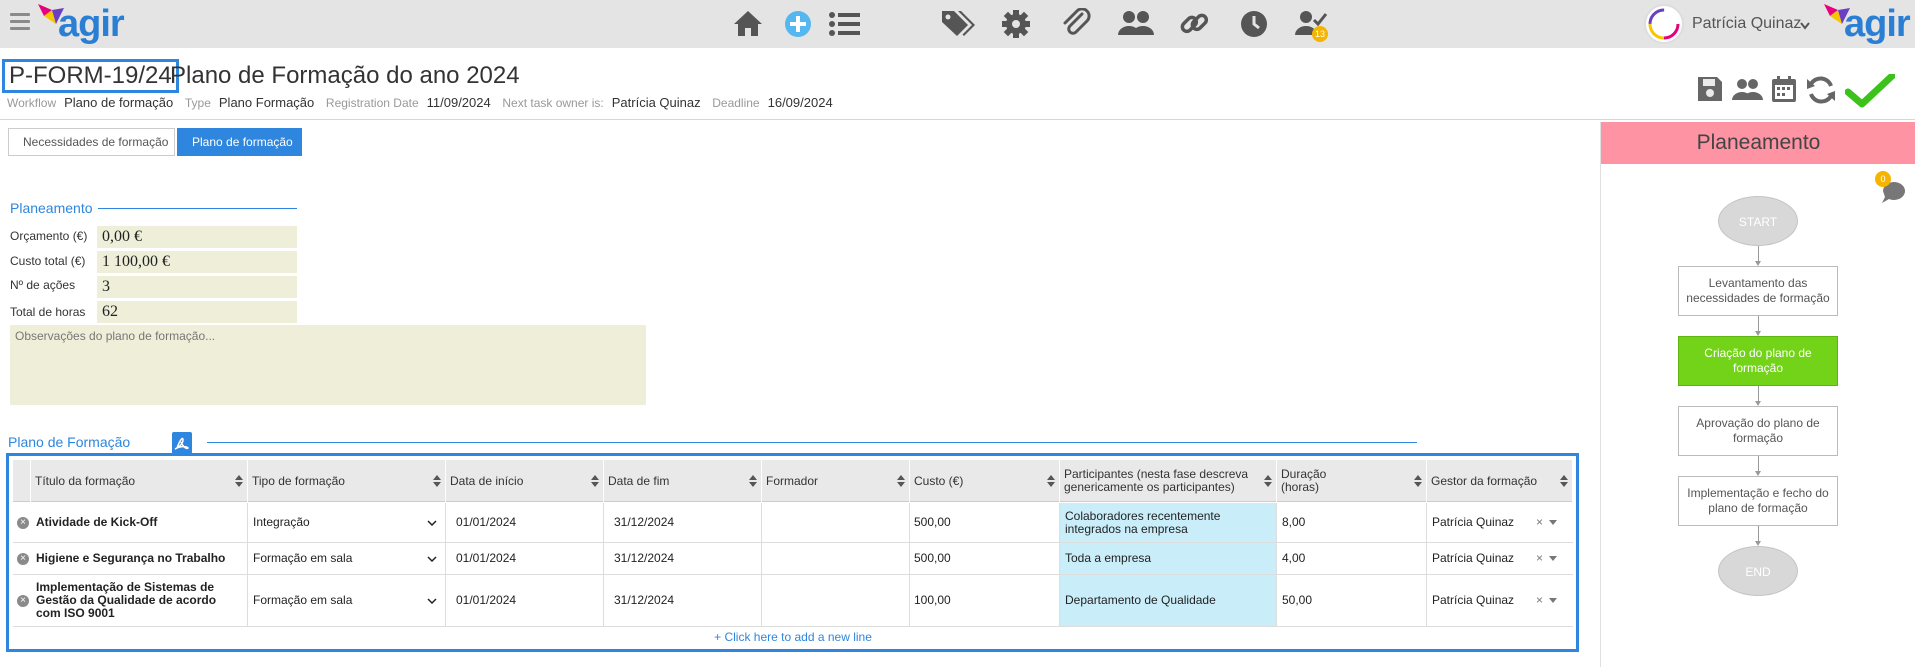  What do you see at coordinates (182, 443) in the screenshot?
I see `pdf-icon` at bounding box center [182, 443].